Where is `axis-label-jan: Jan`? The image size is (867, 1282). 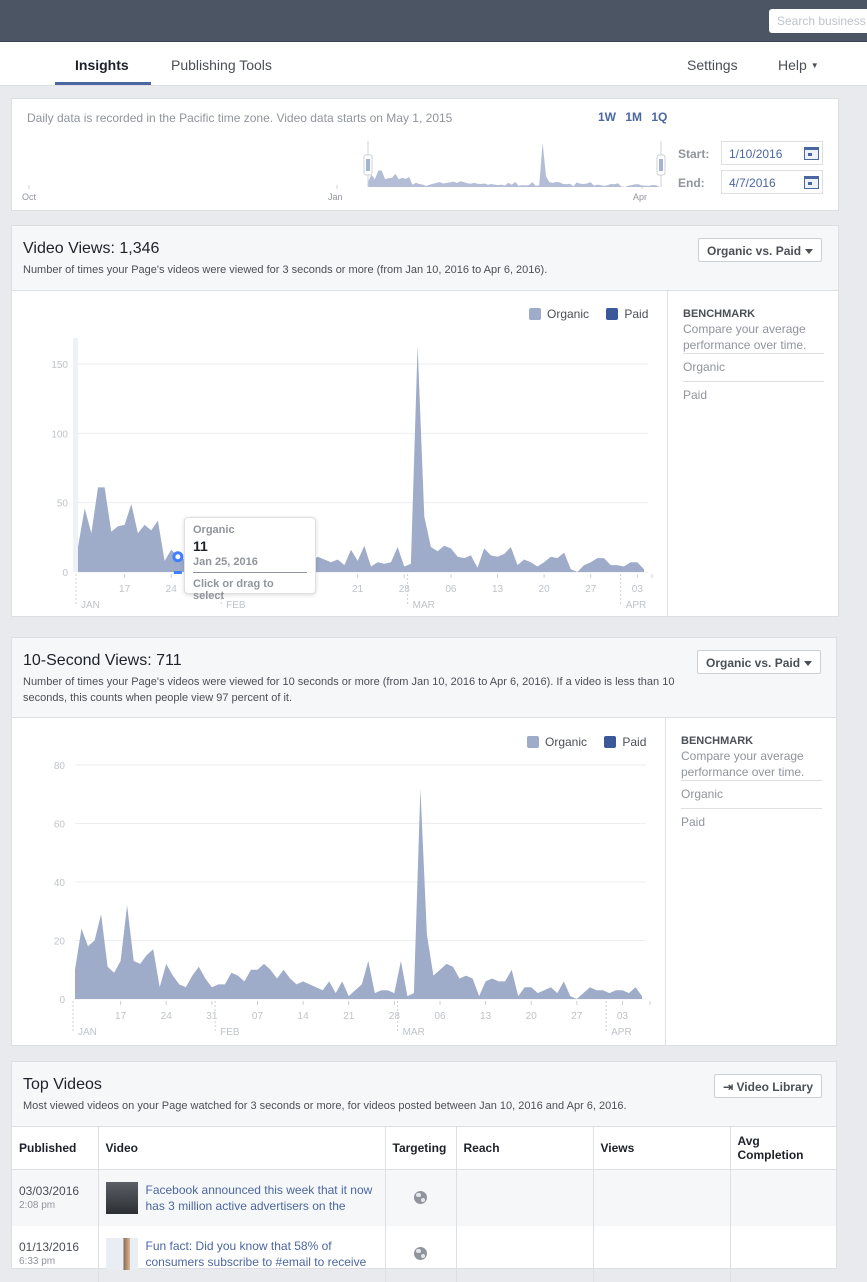 axis-label-jan: Jan is located at coordinates (335, 197).